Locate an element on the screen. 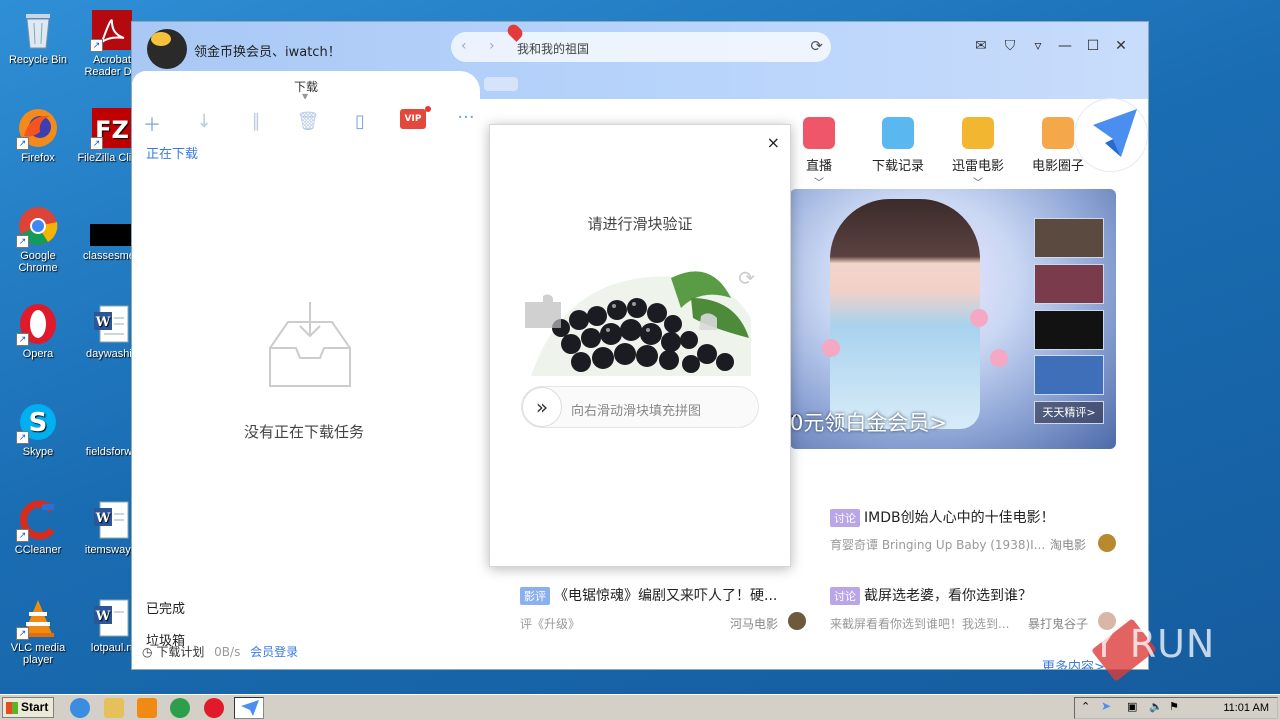 The height and width of the screenshot is (720, 1280). news-partial-title: .. is located at coordinates (794, 413).